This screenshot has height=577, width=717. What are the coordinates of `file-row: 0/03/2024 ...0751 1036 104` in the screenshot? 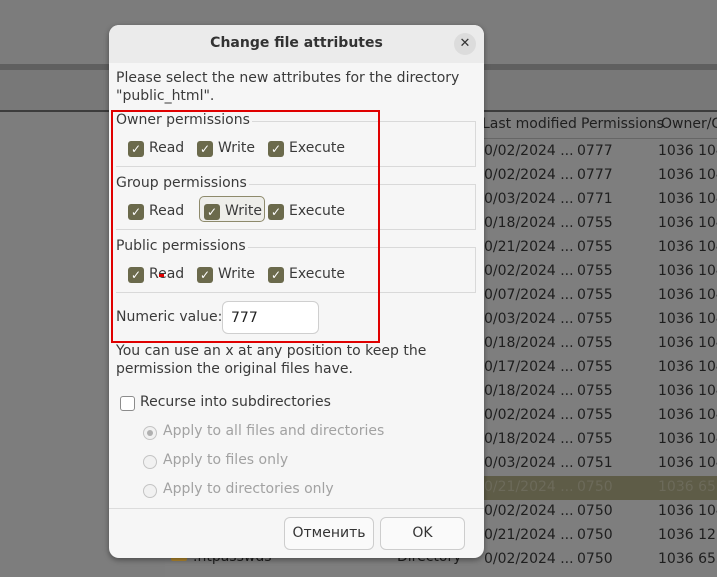 It's located at (600, 464).